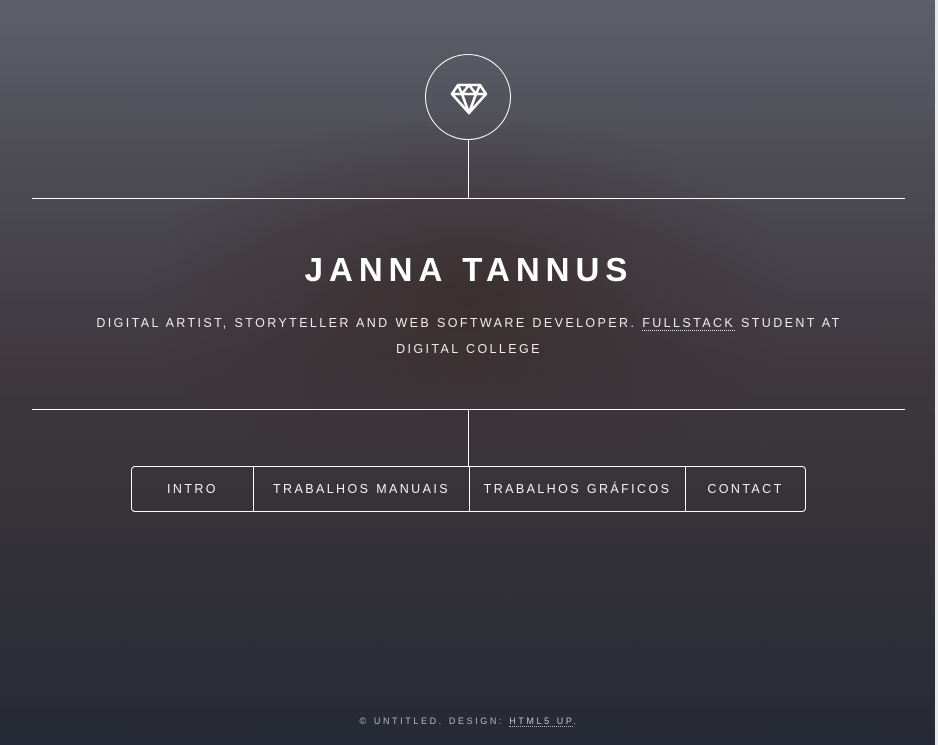 This screenshot has width=938, height=745. Describe the element at coordinates (434, 721) in the screenshot. I see `footer-text: © UNTITLED. DESIGN:` at that location.